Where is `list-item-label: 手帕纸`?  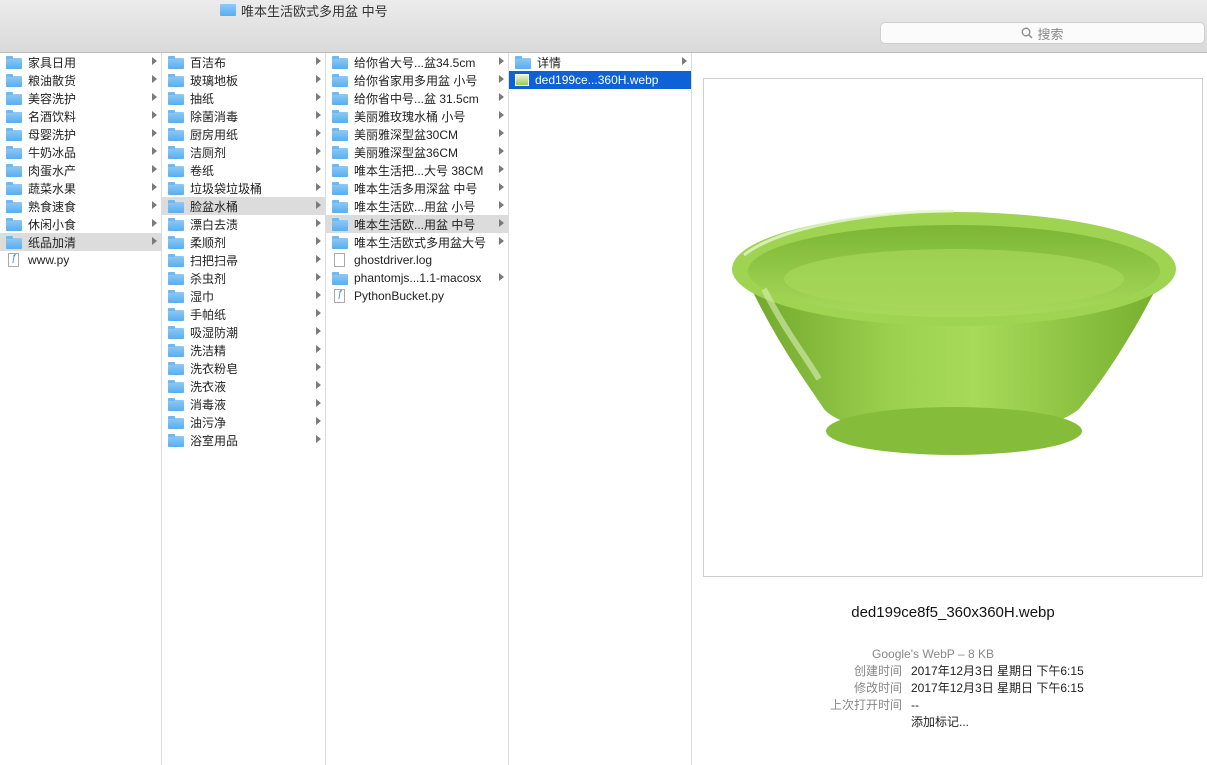
list-item-label: 手帕纸 is located at coordinates (208, 314).